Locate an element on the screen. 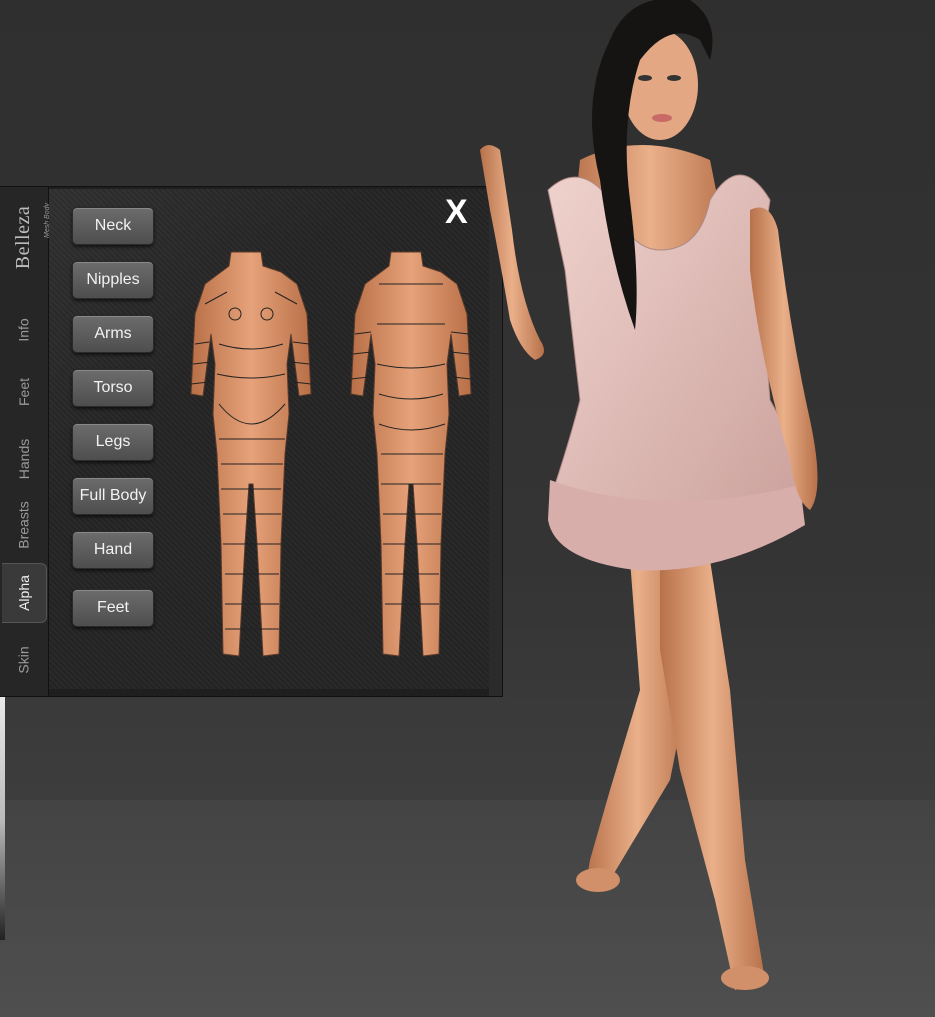 The height and width of the screenshot is (1017, 935). tab-hands-label: Hands is located at coordinates (24, 459).